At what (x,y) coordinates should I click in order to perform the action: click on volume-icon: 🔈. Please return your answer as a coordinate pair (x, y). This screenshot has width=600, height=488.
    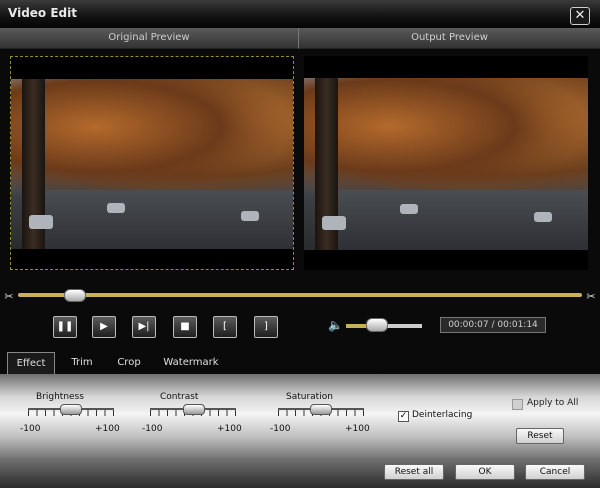
    Looking at the image, I should click on (335, 325).